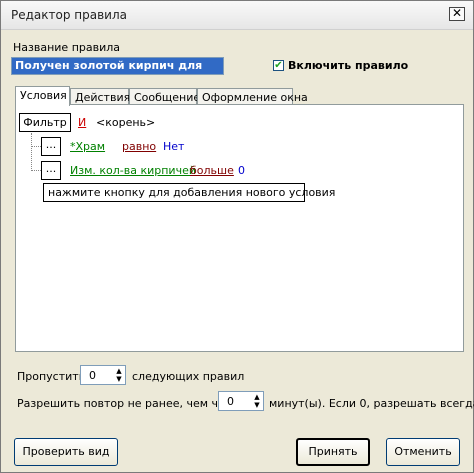  Describe the element at coordinates (212, 170) in the screenshot. I see `condition-comparison-link: больше` at that location.